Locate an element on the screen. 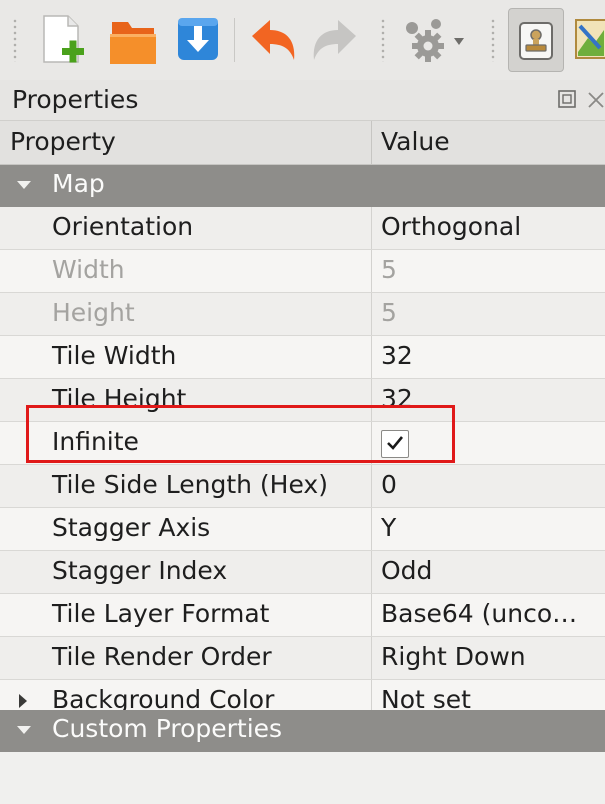 The height and width of the screenshot is (804, 605). property-name: Stagger Index is located at coordinates (140, 570).